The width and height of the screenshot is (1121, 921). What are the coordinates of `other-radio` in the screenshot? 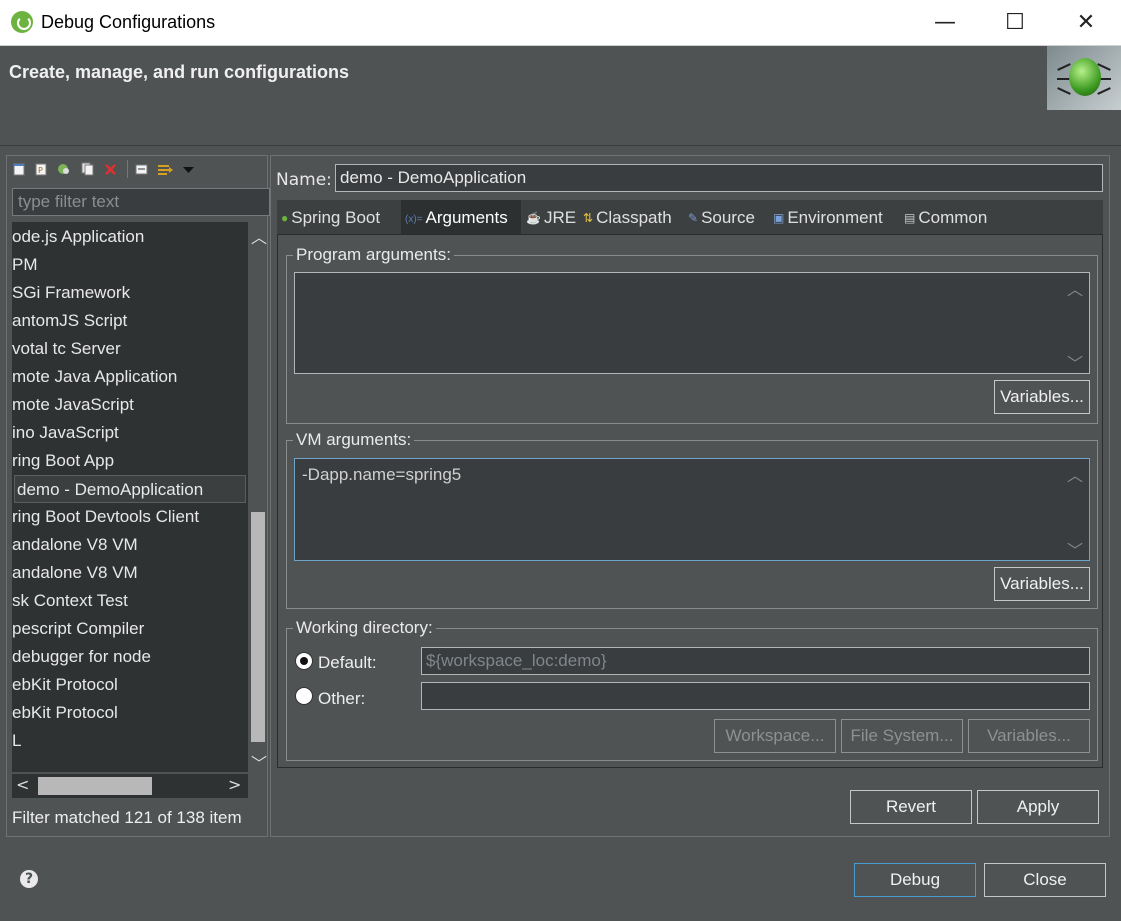 It's located at (304, 696).